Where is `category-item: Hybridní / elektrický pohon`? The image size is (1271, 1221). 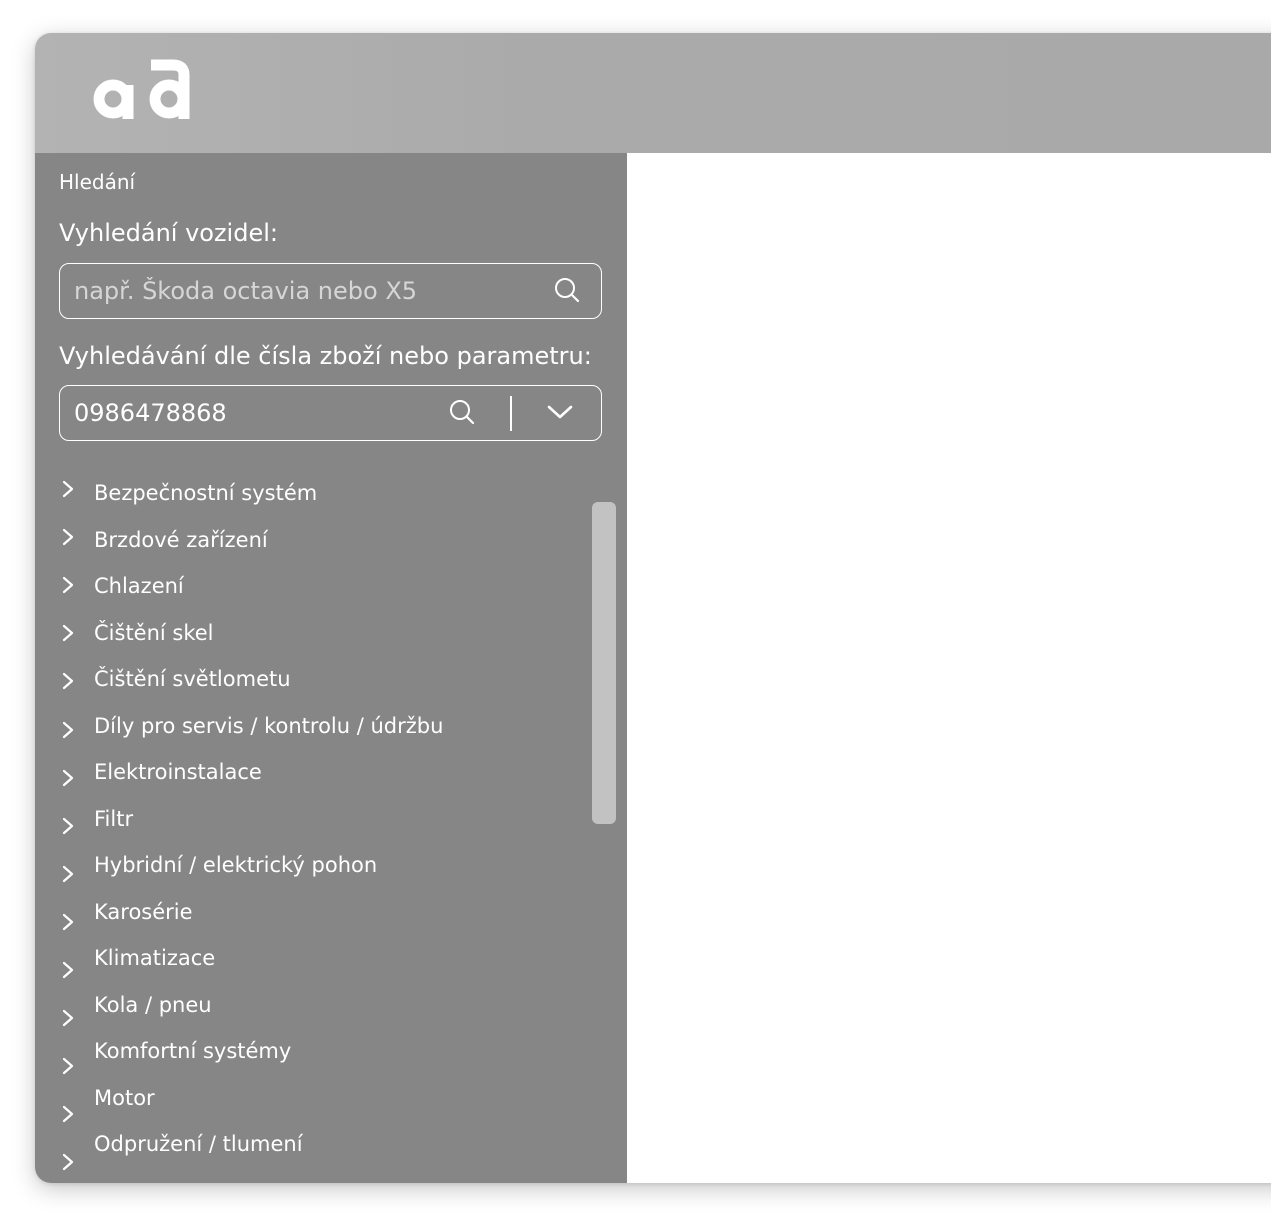 category-item: Hybridní / elektrický pohon is located at coordinates (315, 868).